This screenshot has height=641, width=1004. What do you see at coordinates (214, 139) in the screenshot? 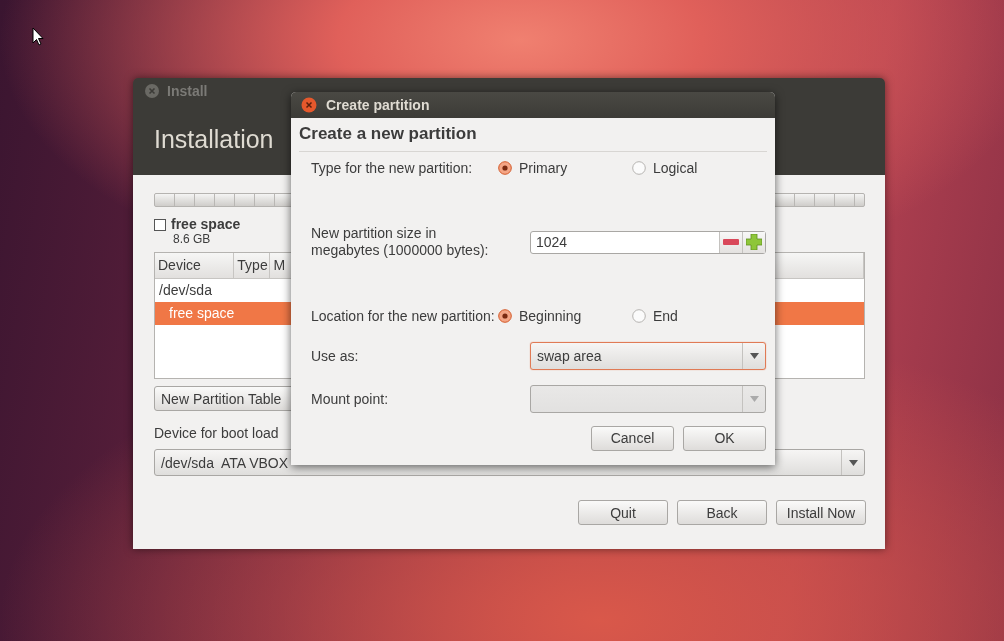
I see `page-heading: Installation` at bounding box center [214, 139].